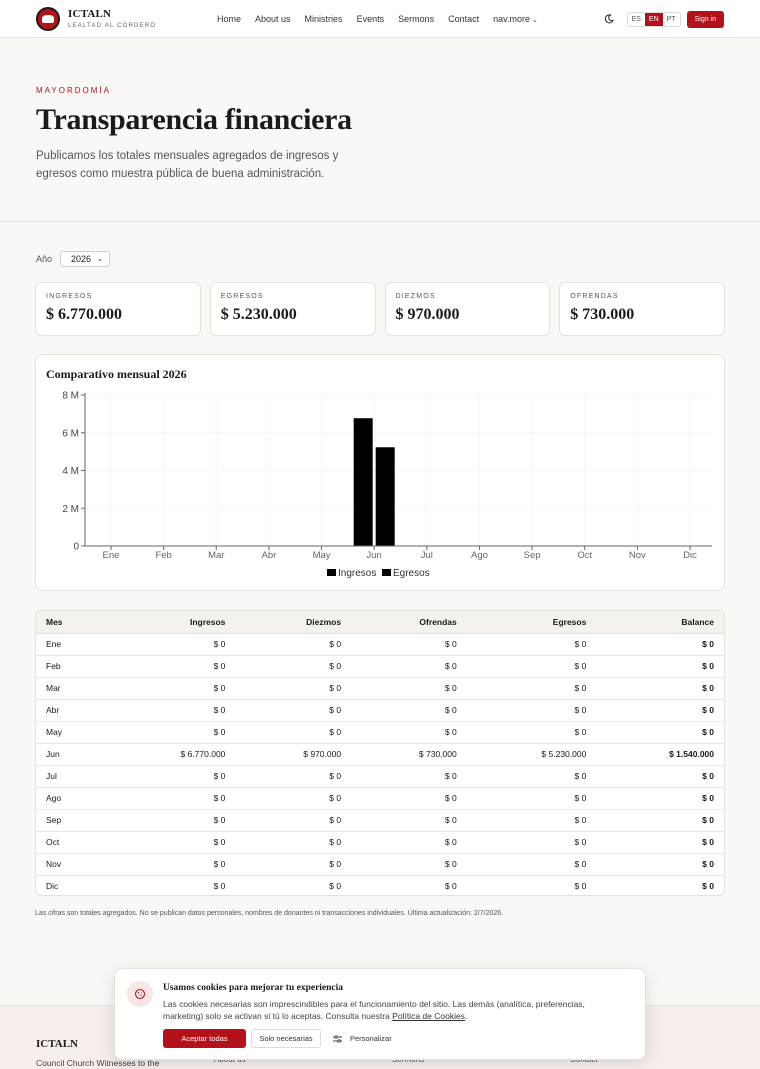 Image resolution: width=760 pixels, height=1069 pixels. What do you see at coordinates (269, 555) in the screenshot?
I see `x-tick-label: Abr` at bounding box center [269, 555].